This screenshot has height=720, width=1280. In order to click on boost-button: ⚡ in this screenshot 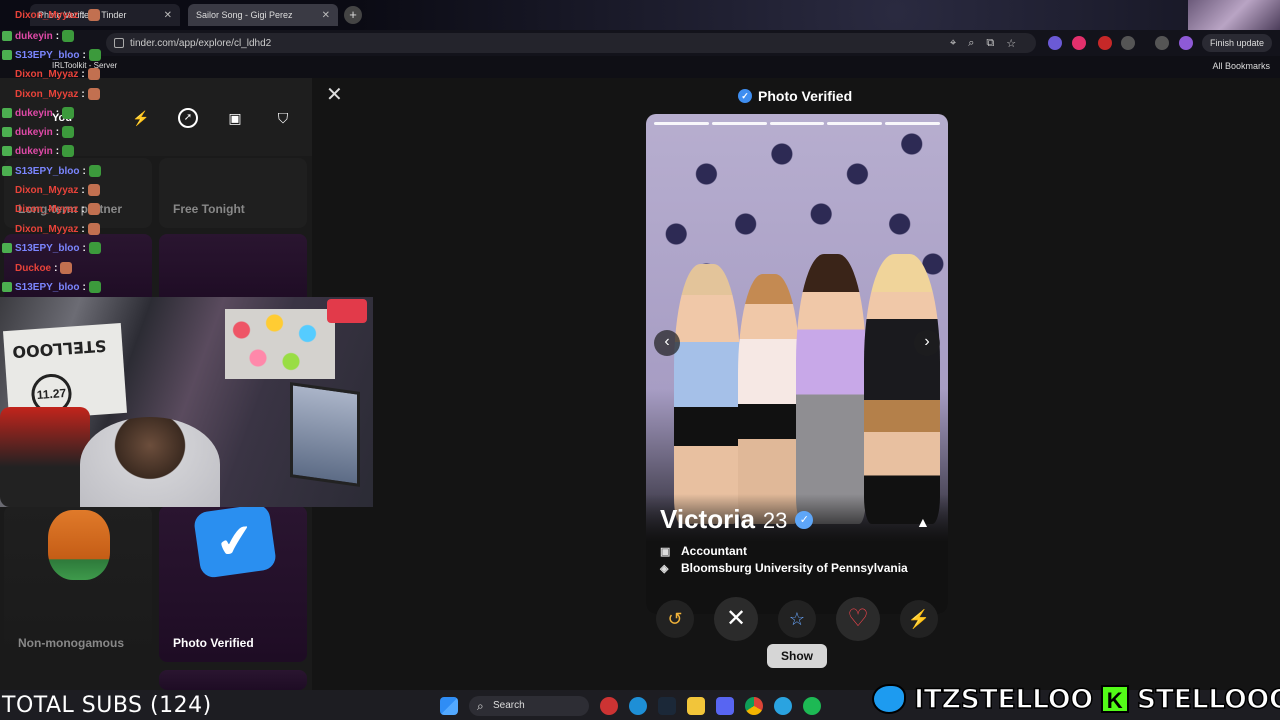, I will do `click(919, 619)`.